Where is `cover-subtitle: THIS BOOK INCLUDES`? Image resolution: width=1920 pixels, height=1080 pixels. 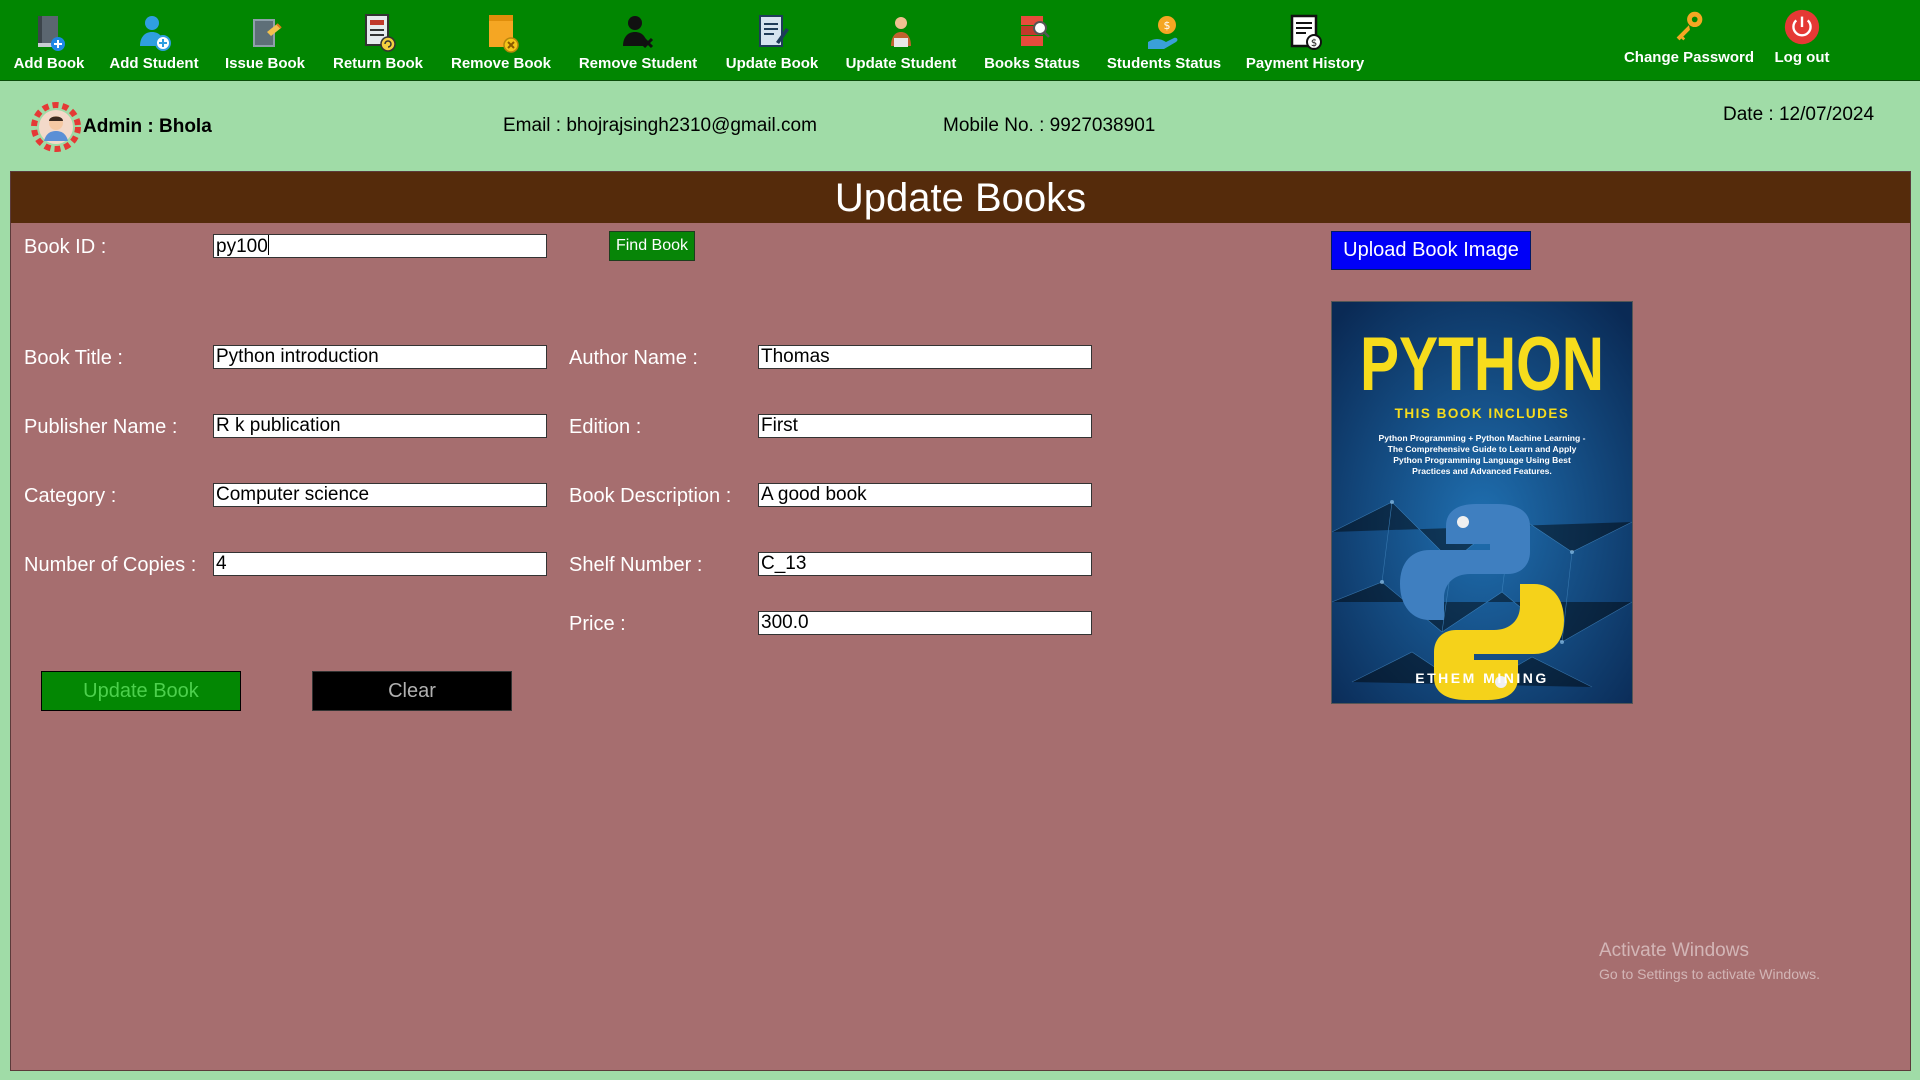 cover-subtitle: THIS BOOK INCLUDES is located at coordinates (1482, 413).